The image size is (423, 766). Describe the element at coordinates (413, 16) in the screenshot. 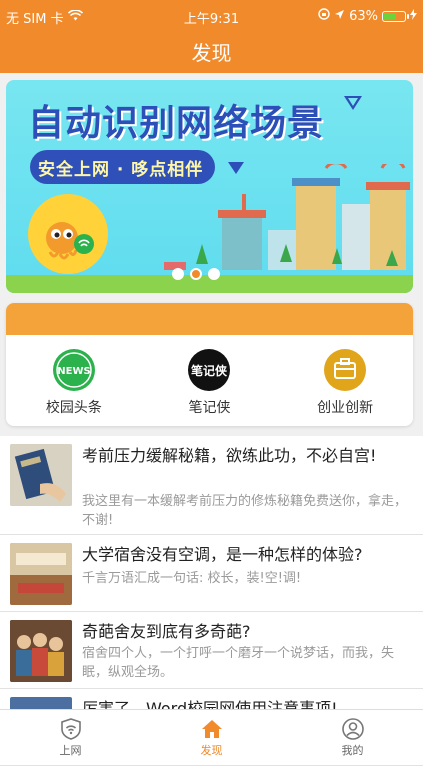

I see `charging-icon` at that location.